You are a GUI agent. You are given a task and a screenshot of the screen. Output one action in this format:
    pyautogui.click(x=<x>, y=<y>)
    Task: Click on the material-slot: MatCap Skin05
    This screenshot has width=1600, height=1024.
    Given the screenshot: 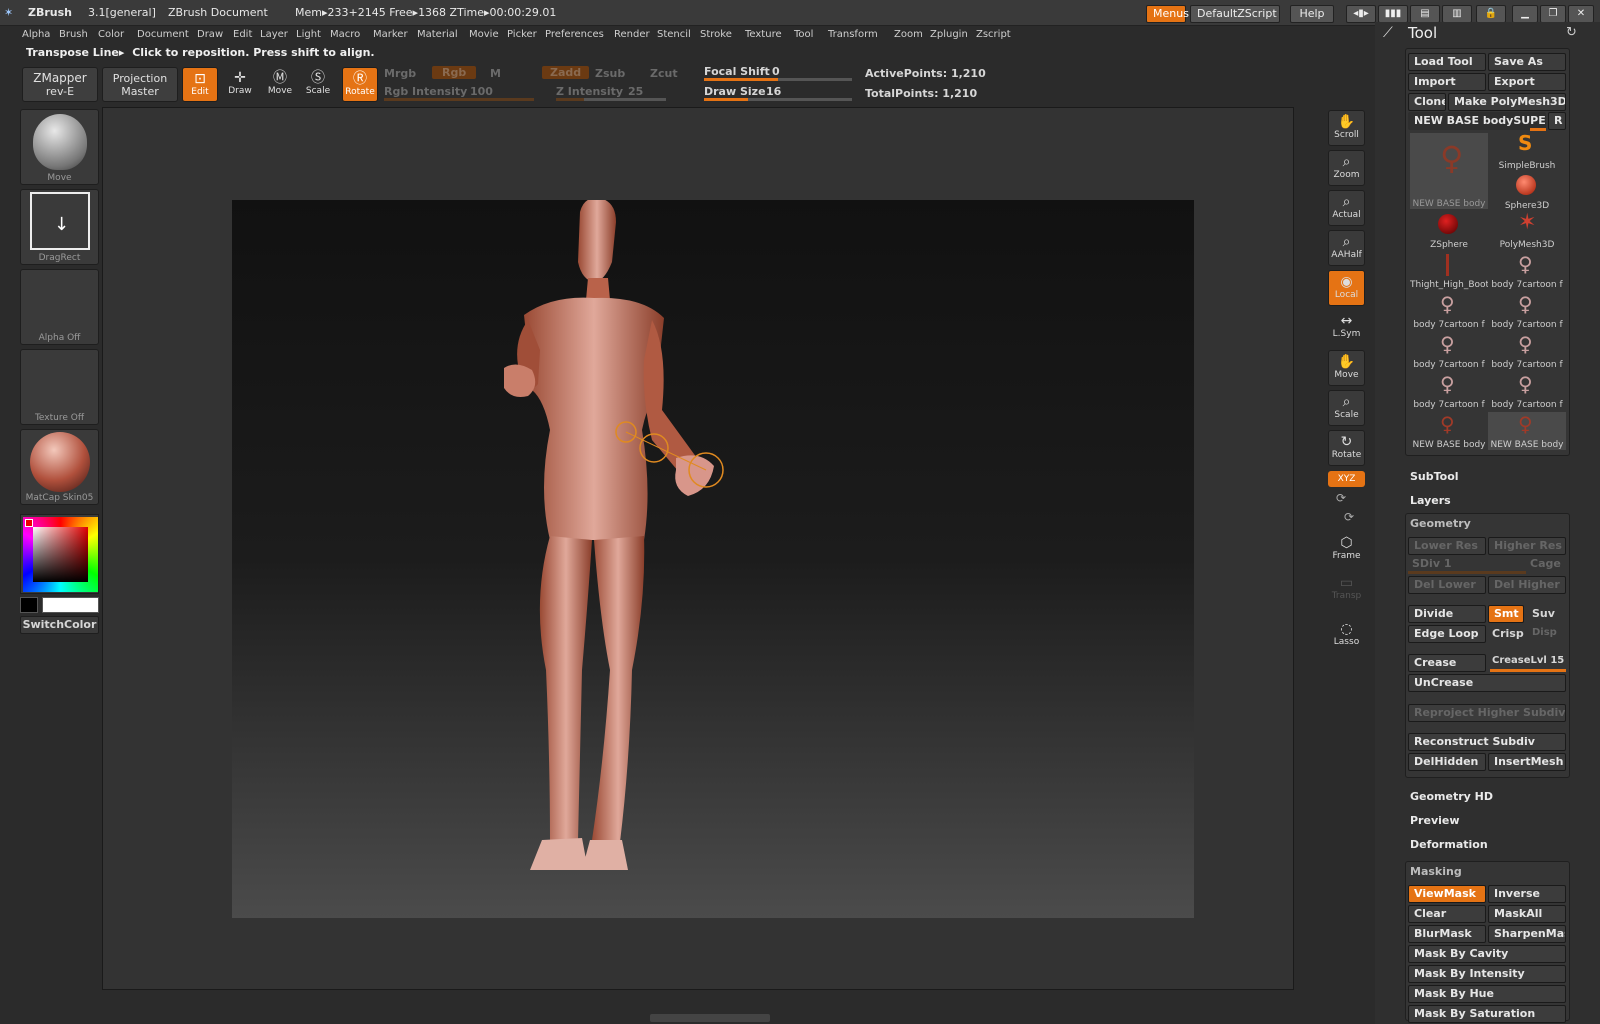 What is the action you would take?
    pyautogui.click(x=59, y=467)
    